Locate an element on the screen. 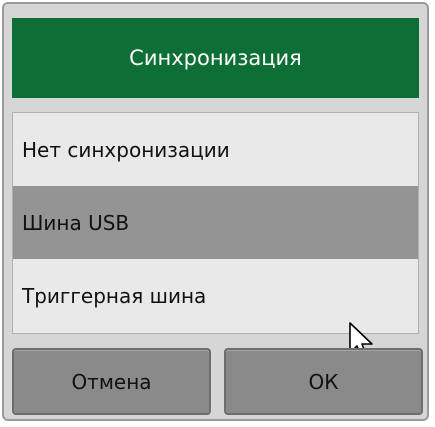  cancel-button-label: Отмена is located at coordinates (111, 381).